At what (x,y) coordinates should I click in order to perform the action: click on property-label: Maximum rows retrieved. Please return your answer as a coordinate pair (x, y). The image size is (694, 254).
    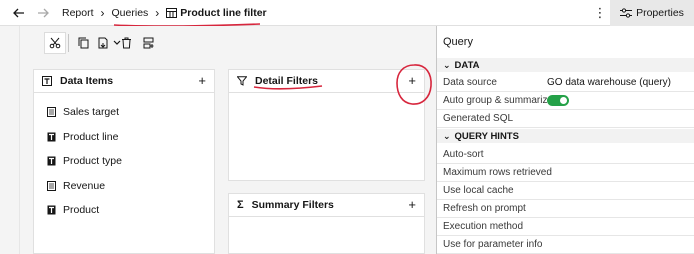
    Looking at the image, I should click on (497, 172).